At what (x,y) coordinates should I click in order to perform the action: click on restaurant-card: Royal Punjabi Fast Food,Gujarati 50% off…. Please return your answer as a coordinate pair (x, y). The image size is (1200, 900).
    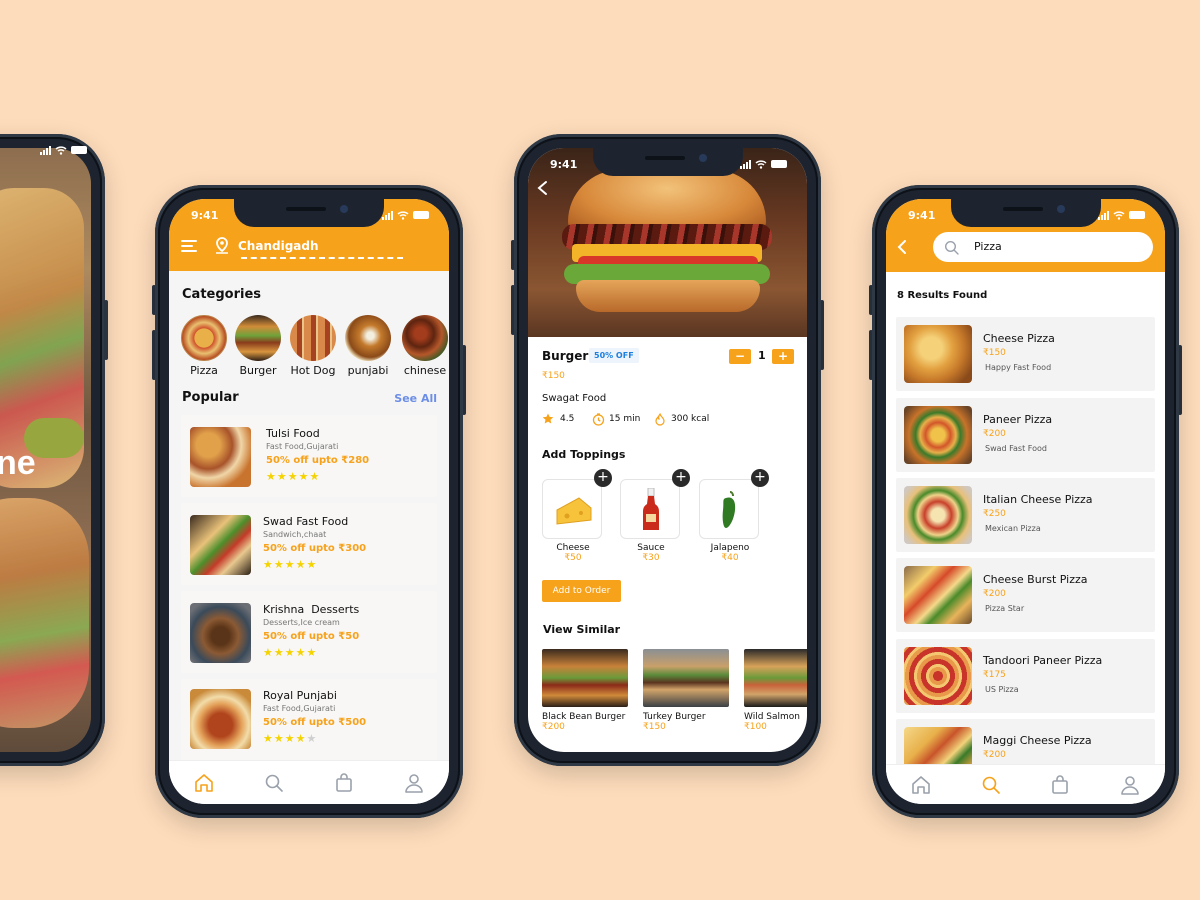
    Looking at the image, I should click on (309, 720).